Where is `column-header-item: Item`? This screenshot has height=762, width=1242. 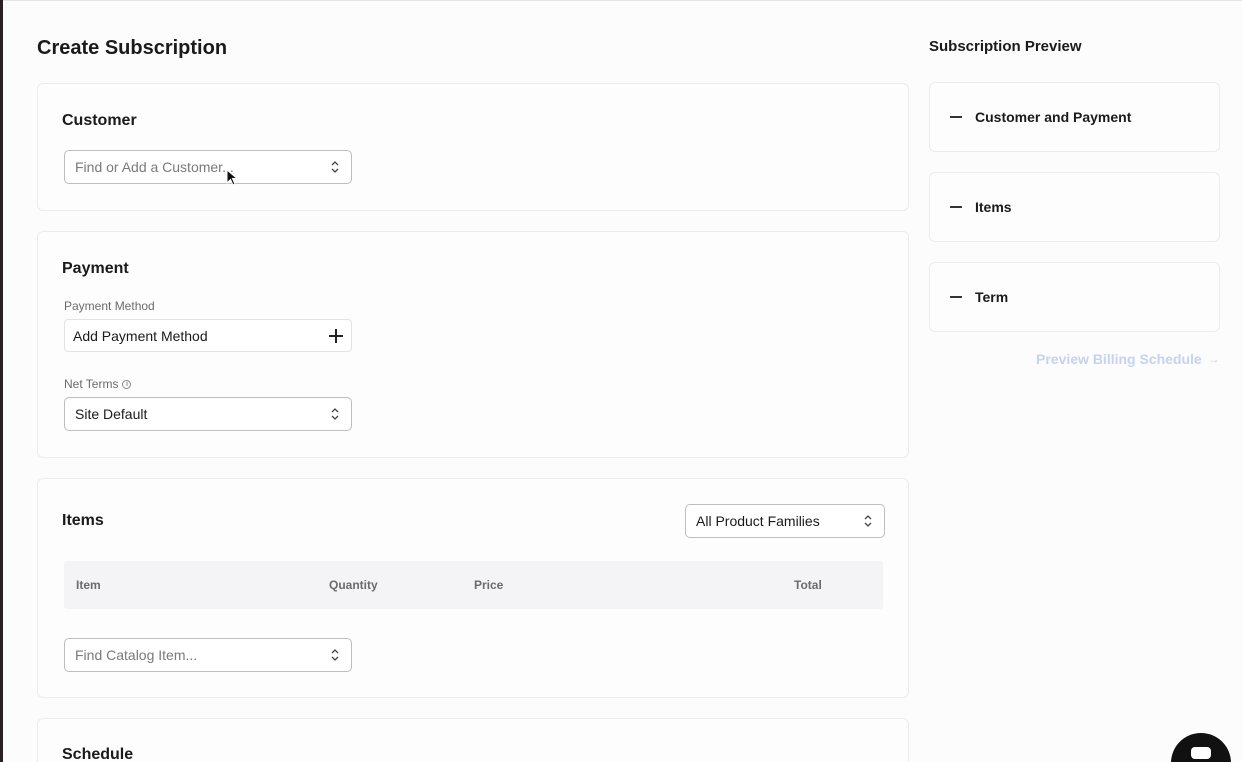 column-header-item: Item is located at coordinates (88, 585).